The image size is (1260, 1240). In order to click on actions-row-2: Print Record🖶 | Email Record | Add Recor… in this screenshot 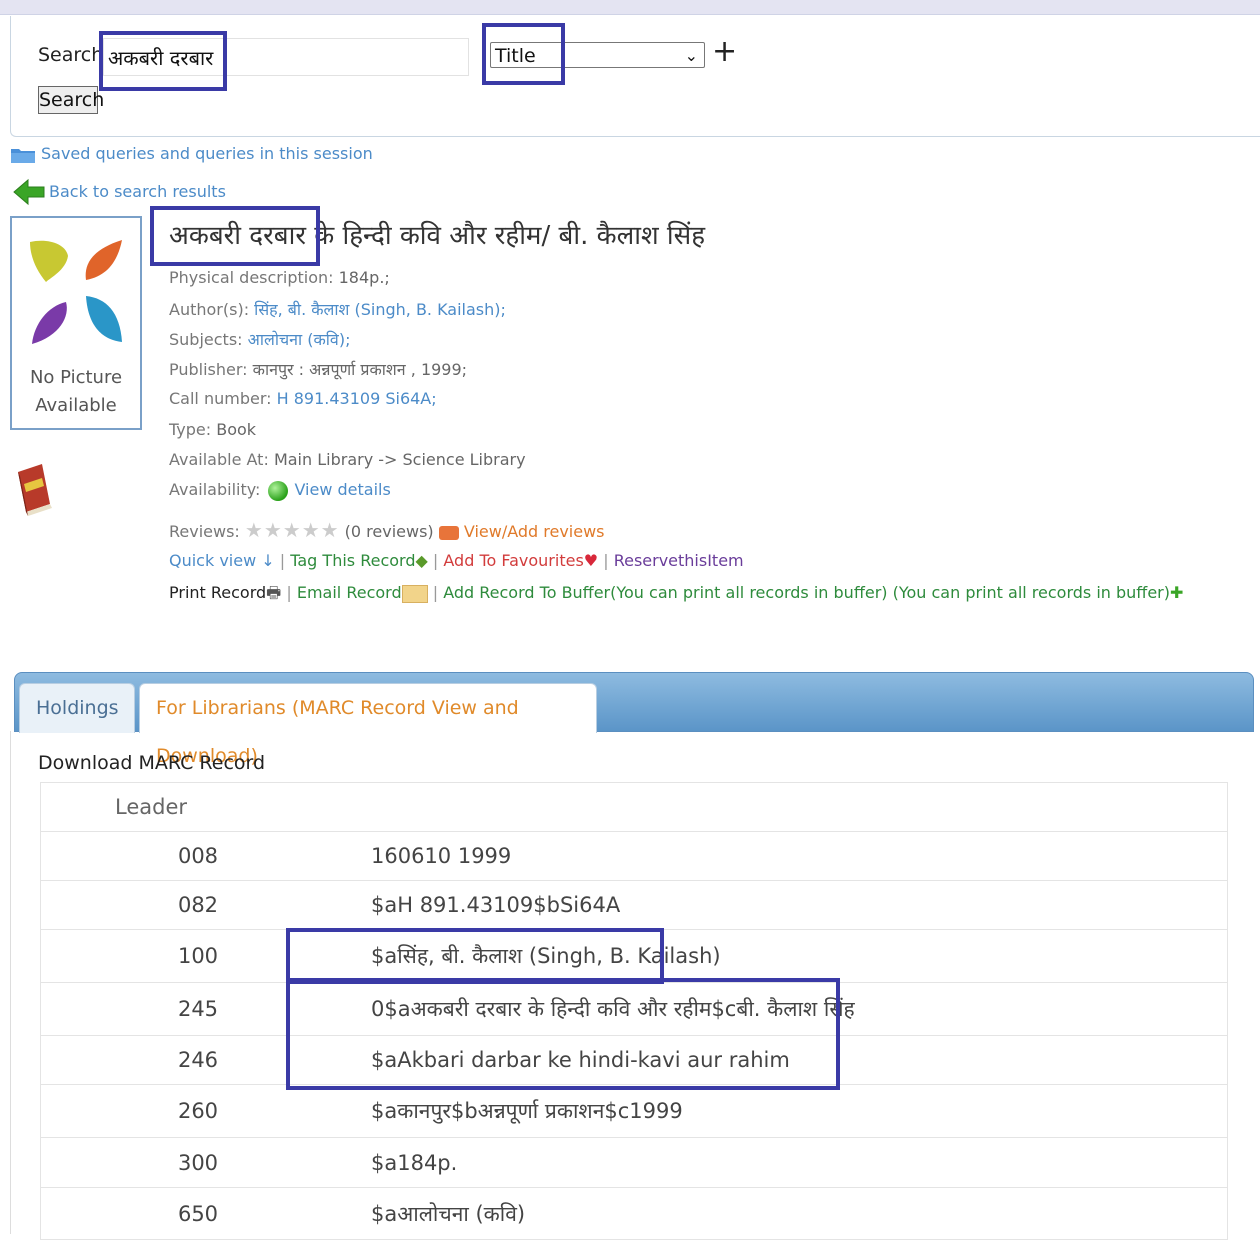, I will do `click(676, 593)`.